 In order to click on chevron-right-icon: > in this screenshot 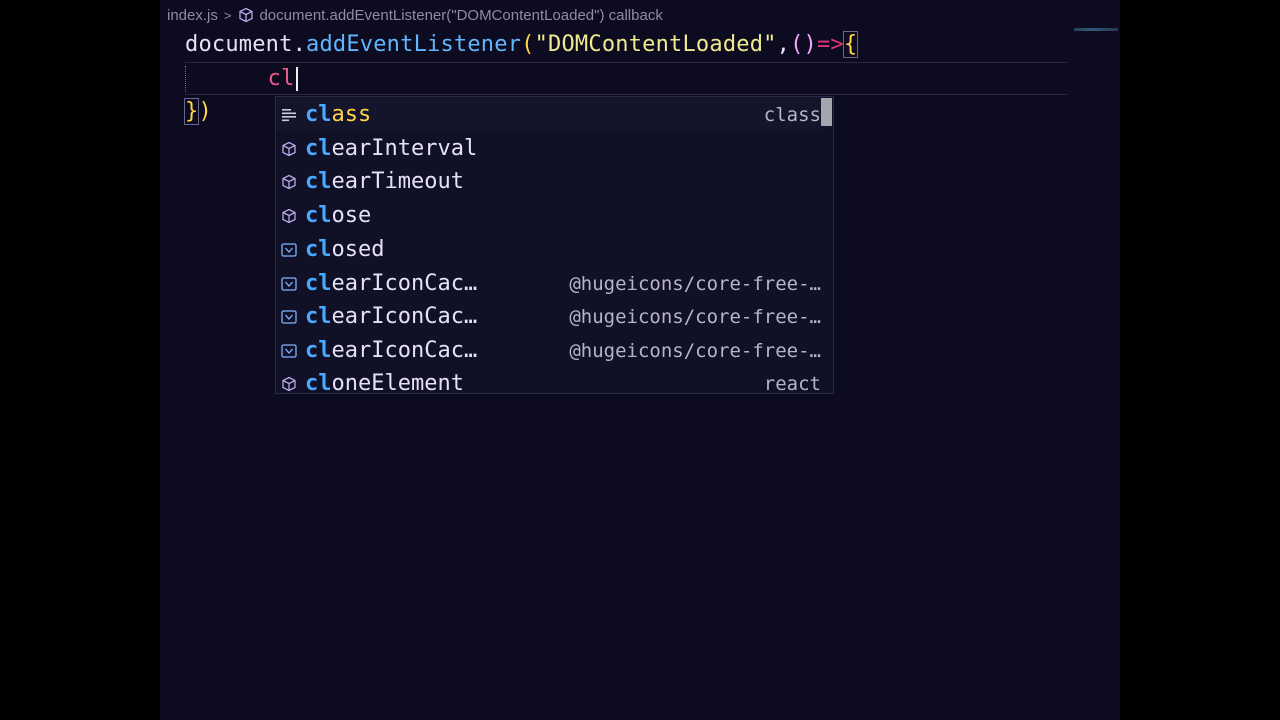, I will do `click(227, 15)`.